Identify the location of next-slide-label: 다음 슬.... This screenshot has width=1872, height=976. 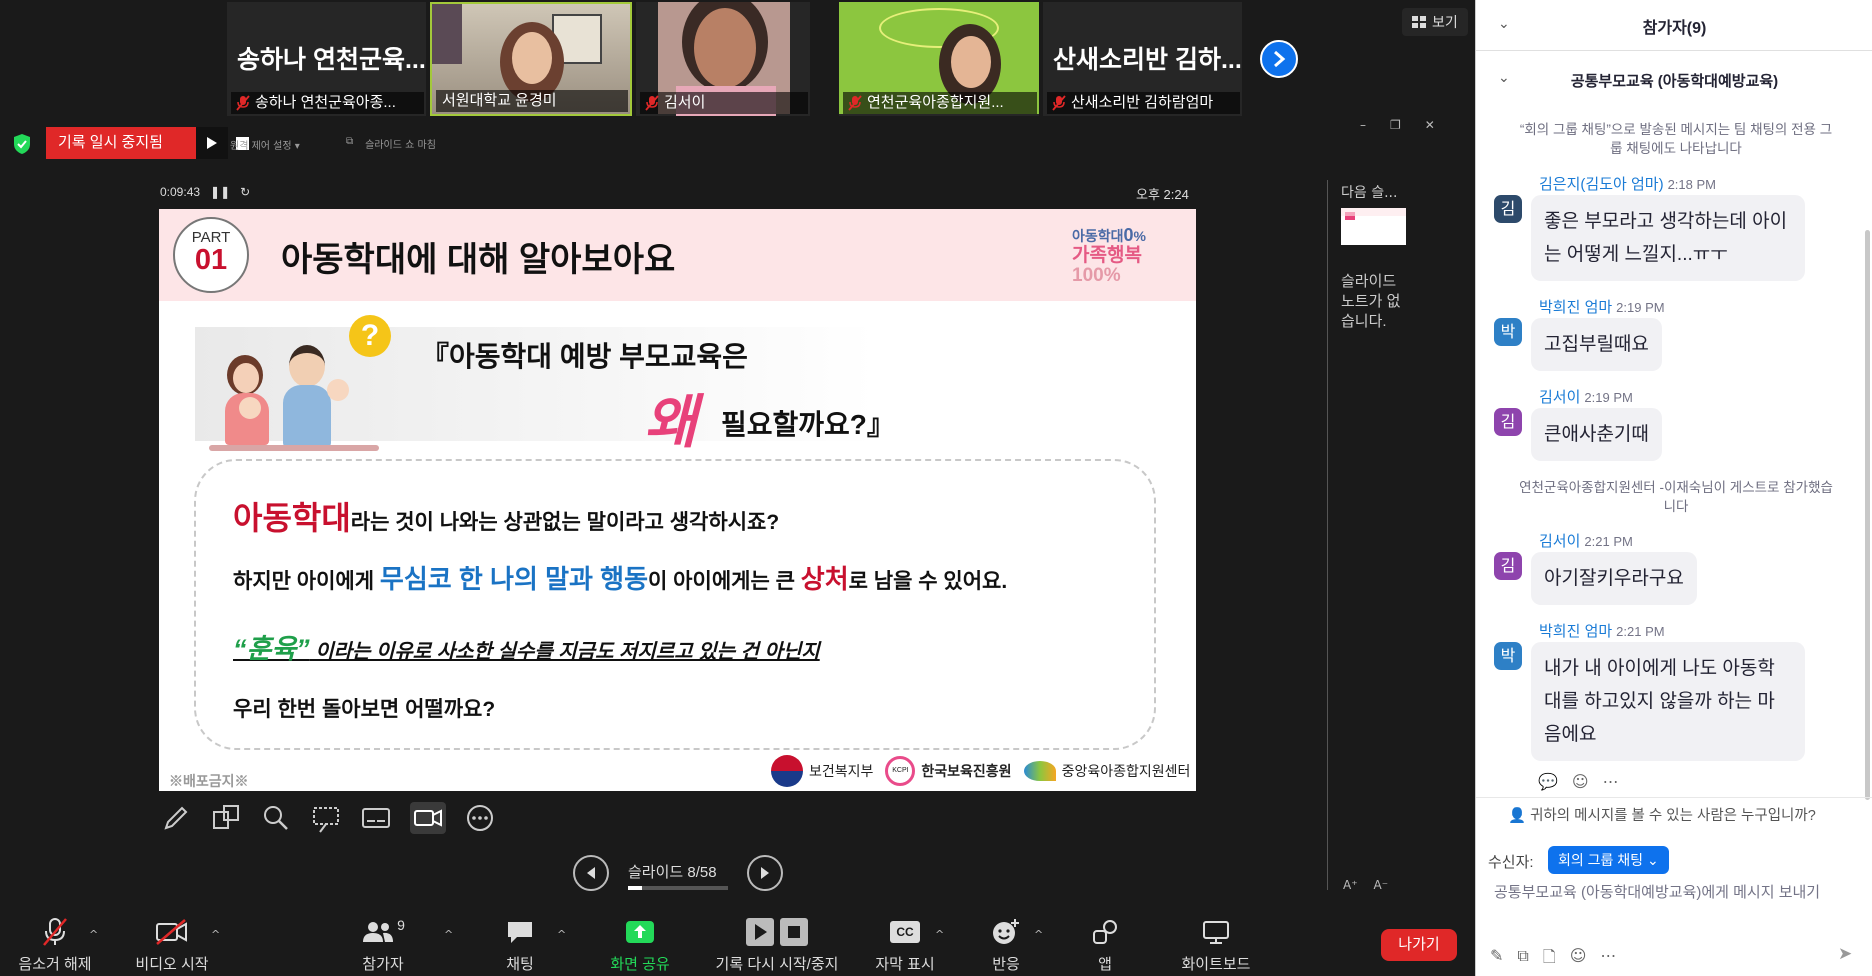
(1369, 193).